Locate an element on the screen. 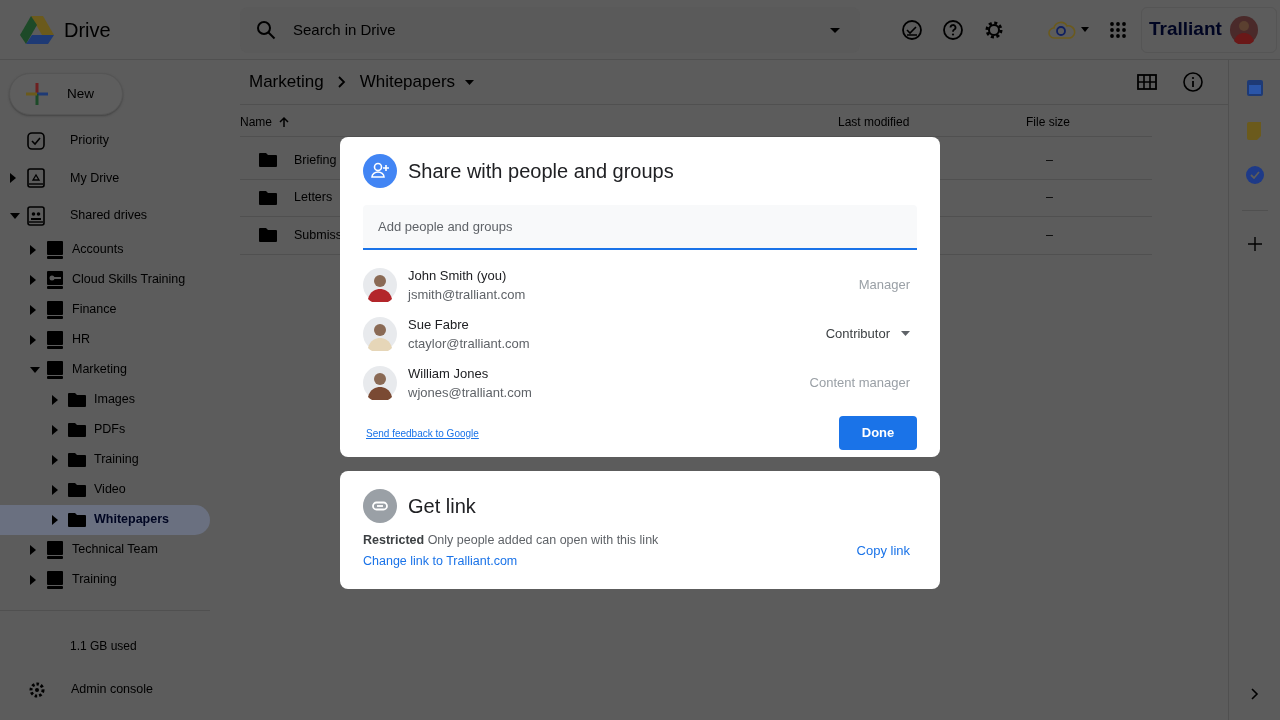  link-icon is located at coordinates (380, 506).